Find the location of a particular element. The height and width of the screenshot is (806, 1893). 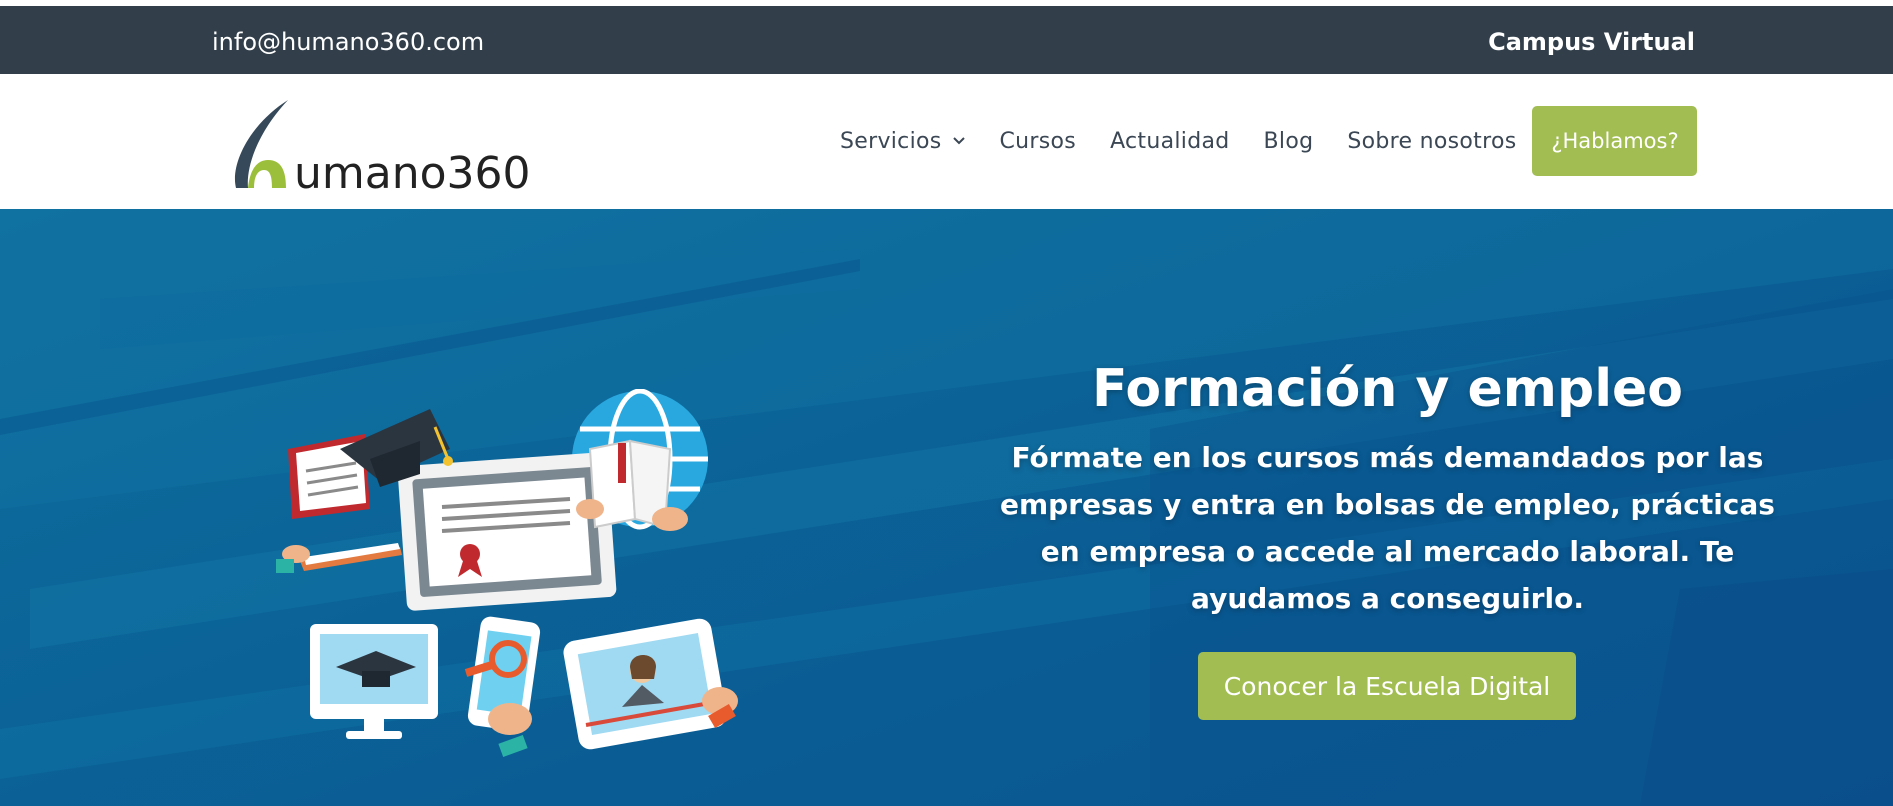

education-illustration is located at coordinates (510, 588).